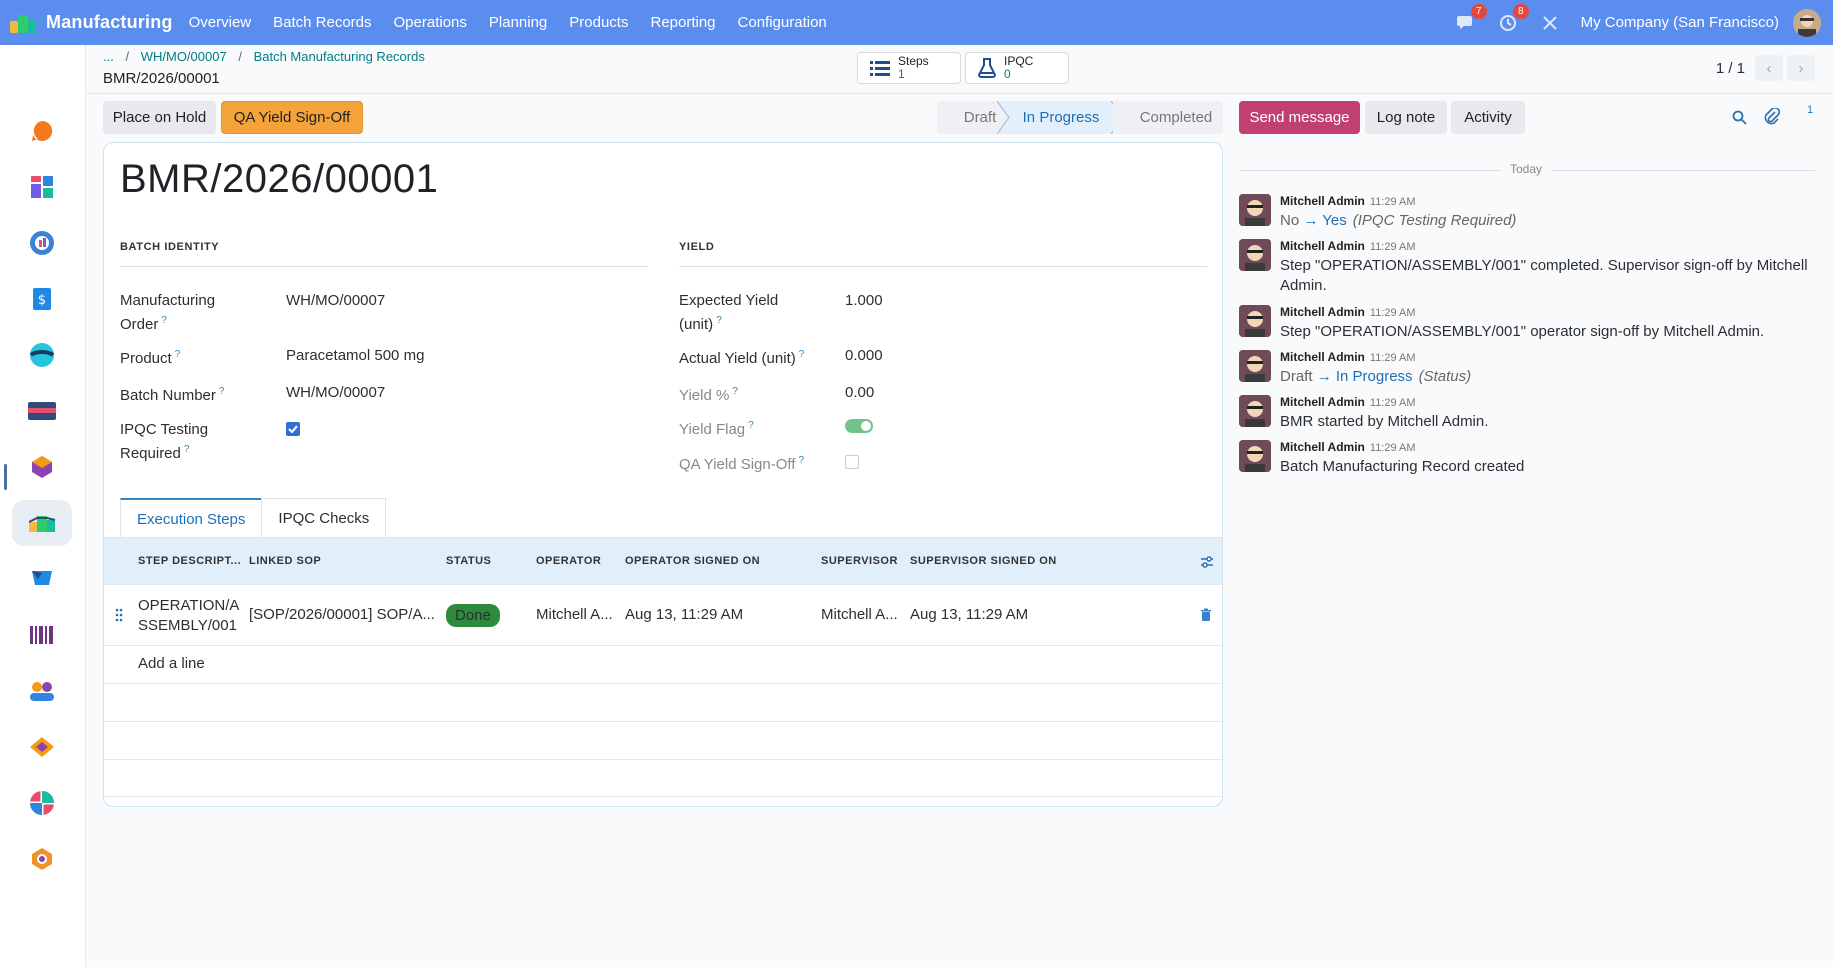 This screenshot has height=967, width=1833. Describe the element at coordinates (859, 426) in the screenshot. I see `yield-flag-toggle` at that location.